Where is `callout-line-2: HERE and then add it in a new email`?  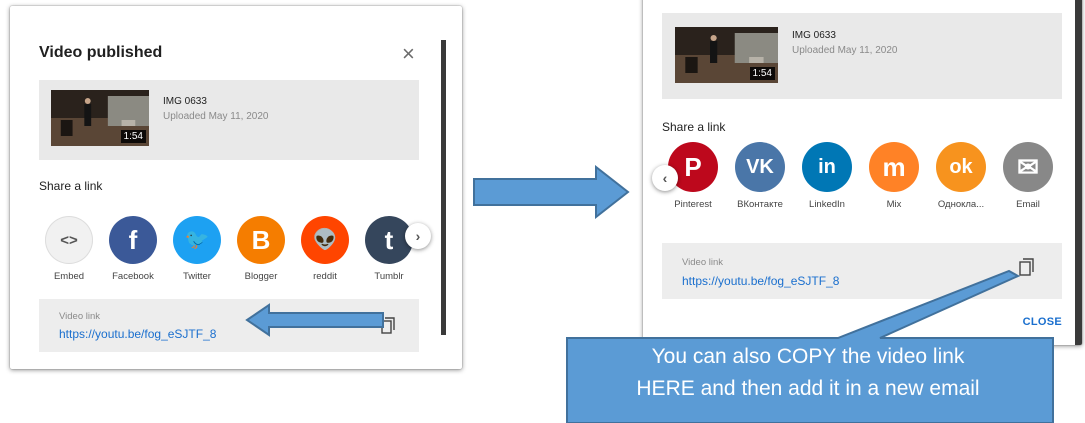
callout-line-2: HERE and then add it in a new email is located at coordinates (808, 388).